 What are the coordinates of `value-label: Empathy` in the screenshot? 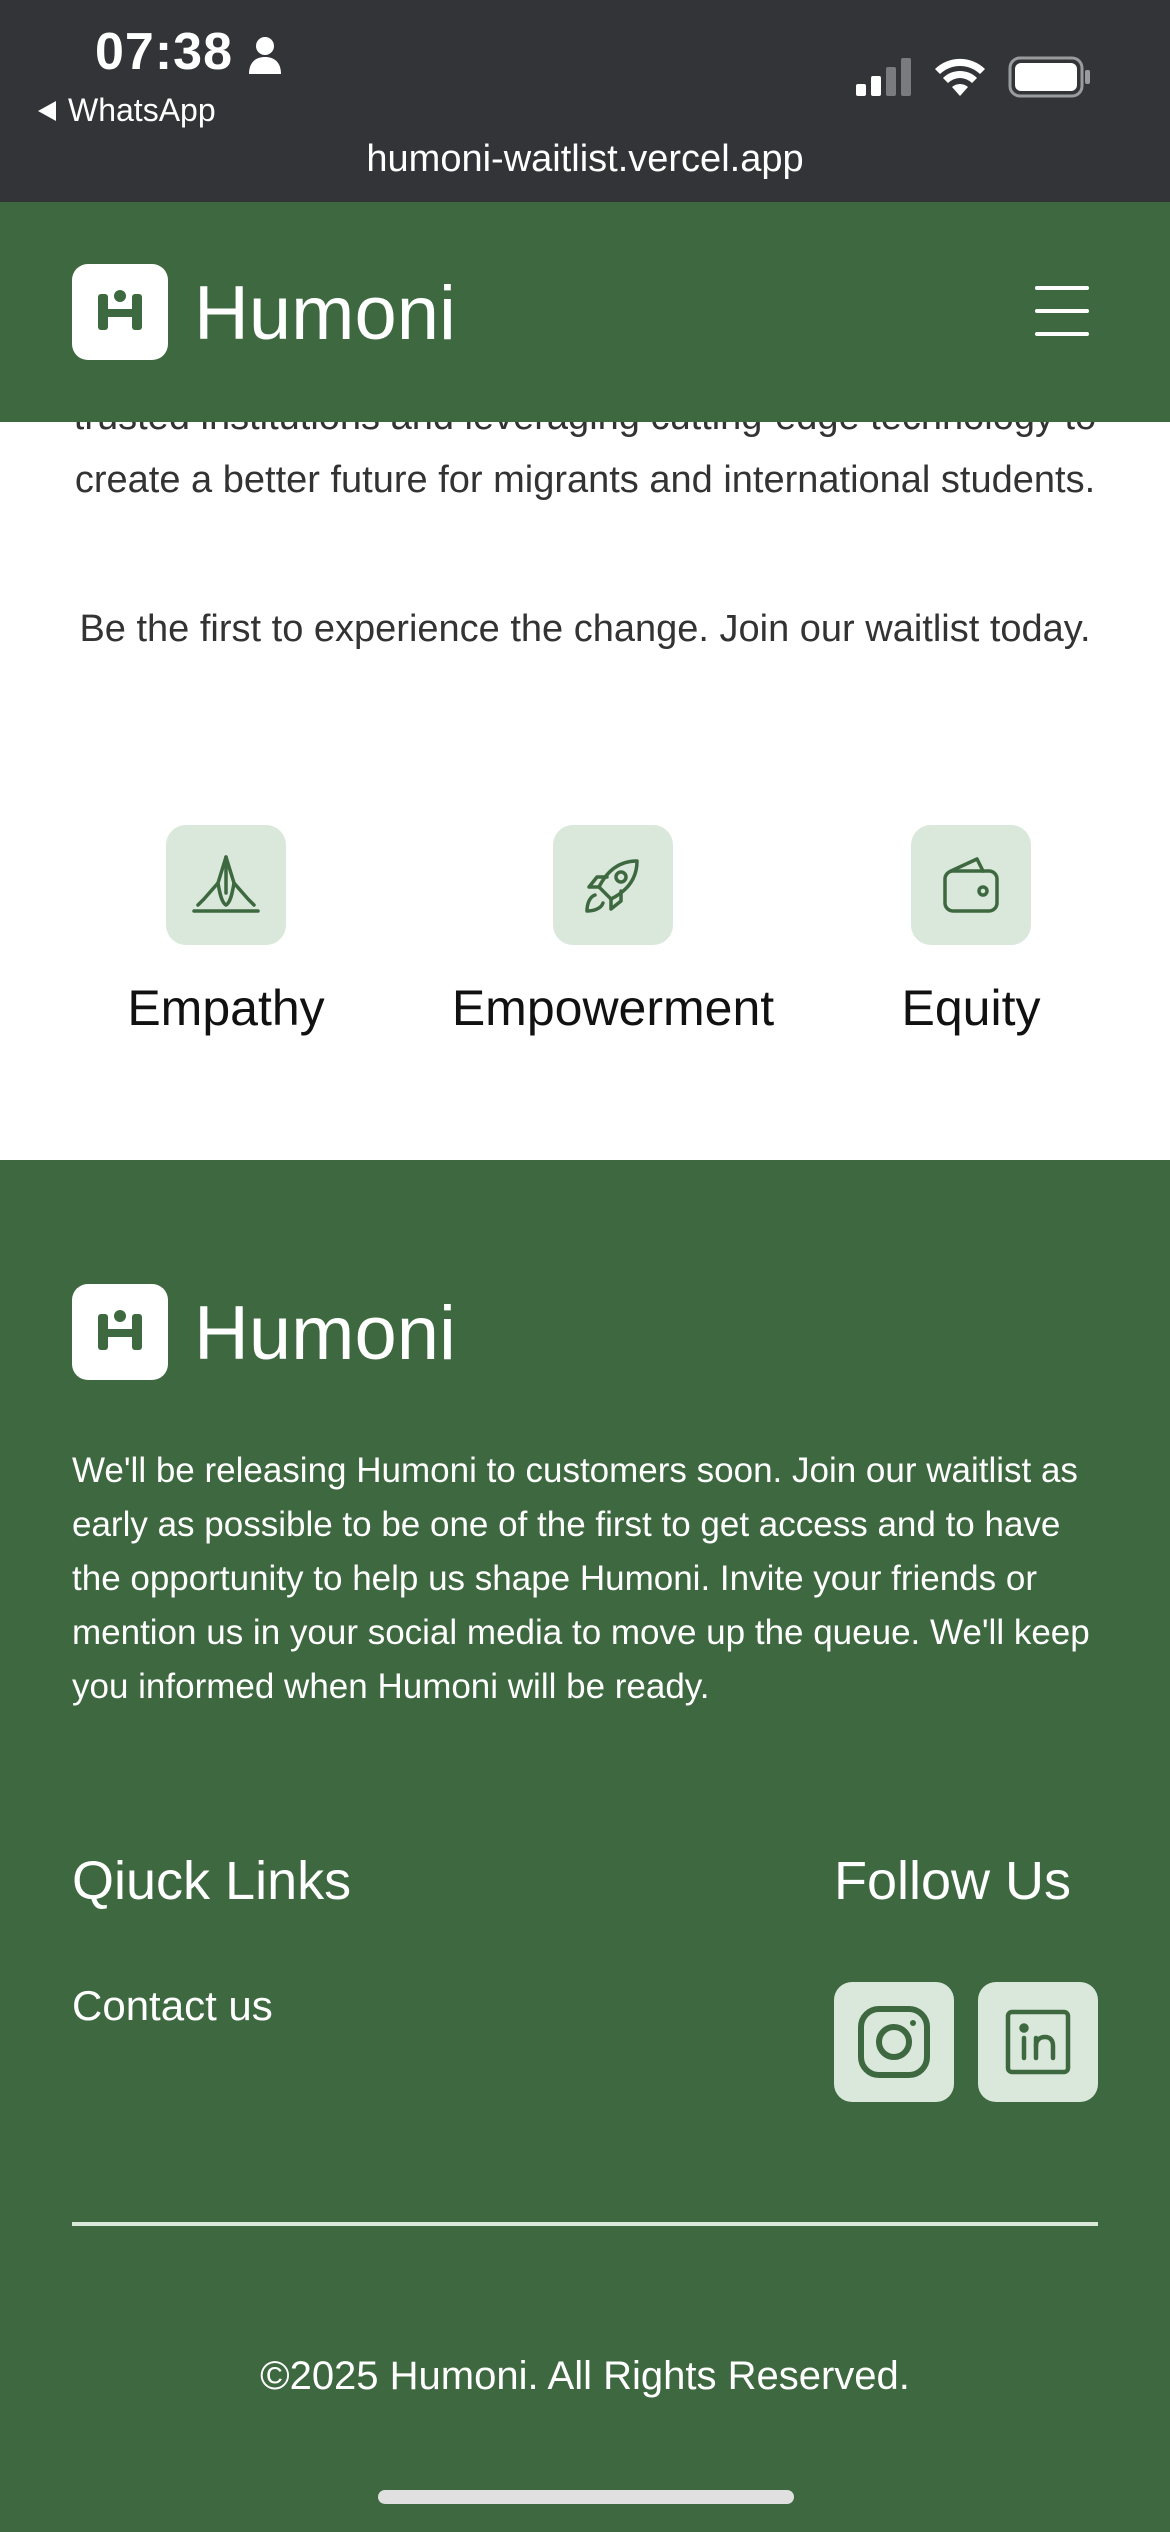 It's located at (226, 1008).